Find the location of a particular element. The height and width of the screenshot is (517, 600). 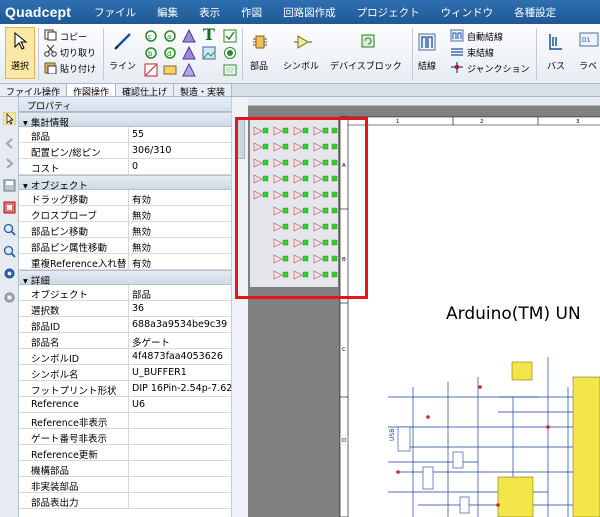

svg-text: b is located at coordinates (150, 54).